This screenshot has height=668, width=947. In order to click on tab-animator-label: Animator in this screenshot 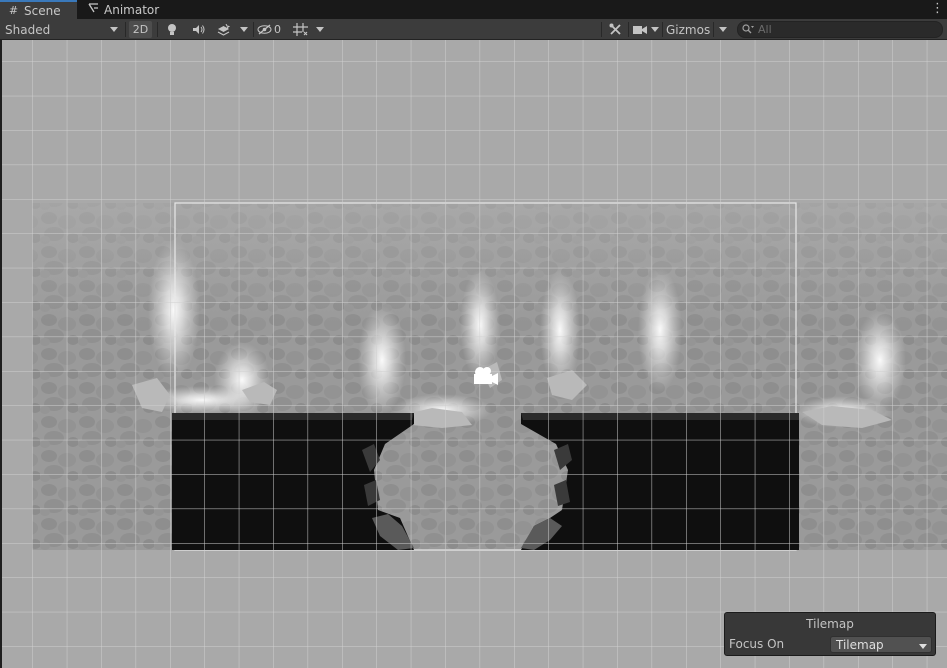, I will do `click(132, 9)`.